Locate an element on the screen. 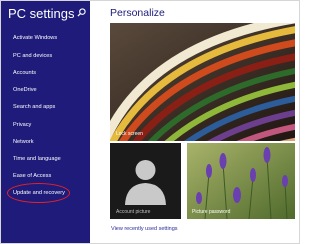 This screenshot has width=320, height=244. picture-password-label: Picture password is located at coordinates (211, 212).